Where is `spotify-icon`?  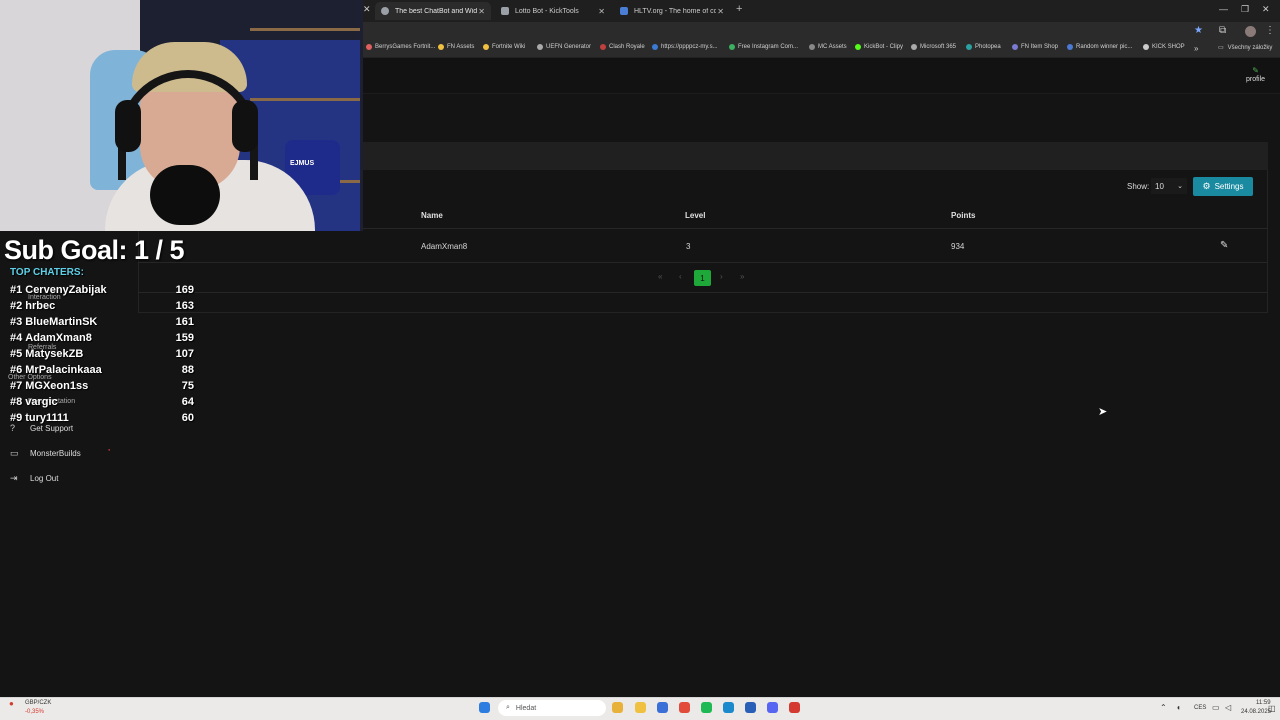
spotify-icon is located at coordinates (706, 707).